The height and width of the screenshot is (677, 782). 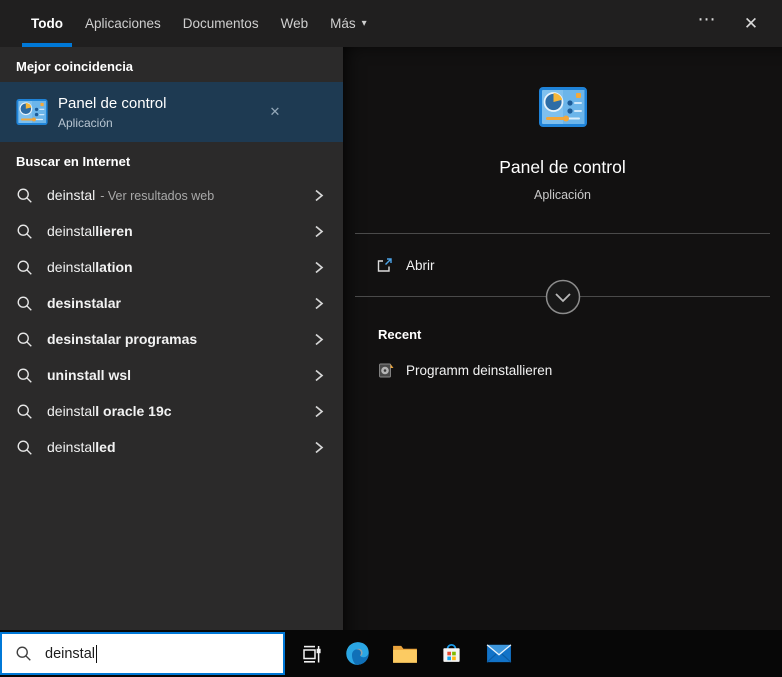 What do you see at coordinates (751, 24) in the screenshot?
I see `close-button: ✕` at bounding box center [751, 24].